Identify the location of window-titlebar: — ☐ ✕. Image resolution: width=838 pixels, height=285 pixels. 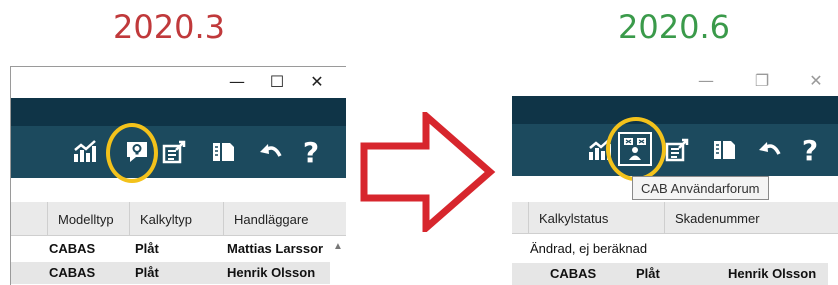
(178, 82).